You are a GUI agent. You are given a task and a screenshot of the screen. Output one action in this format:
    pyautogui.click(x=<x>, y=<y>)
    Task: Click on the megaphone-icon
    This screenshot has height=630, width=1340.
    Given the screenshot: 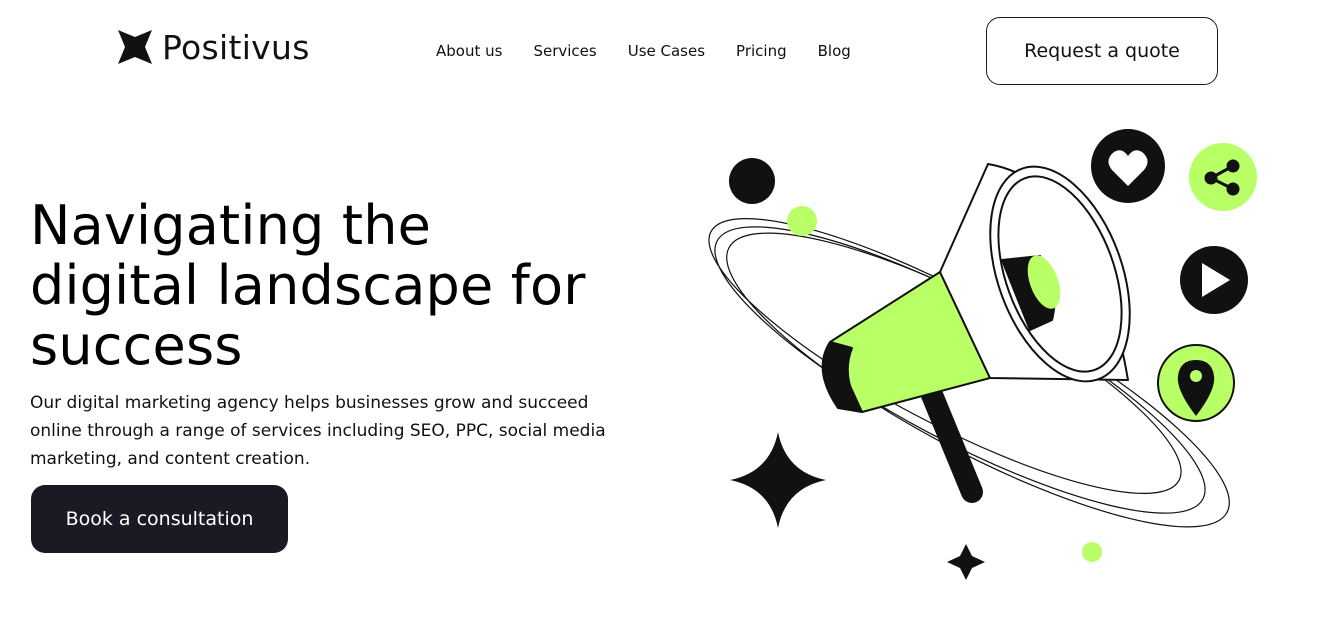 What is the action you would take?
    pyautogui.click(x=976, y=333)
    